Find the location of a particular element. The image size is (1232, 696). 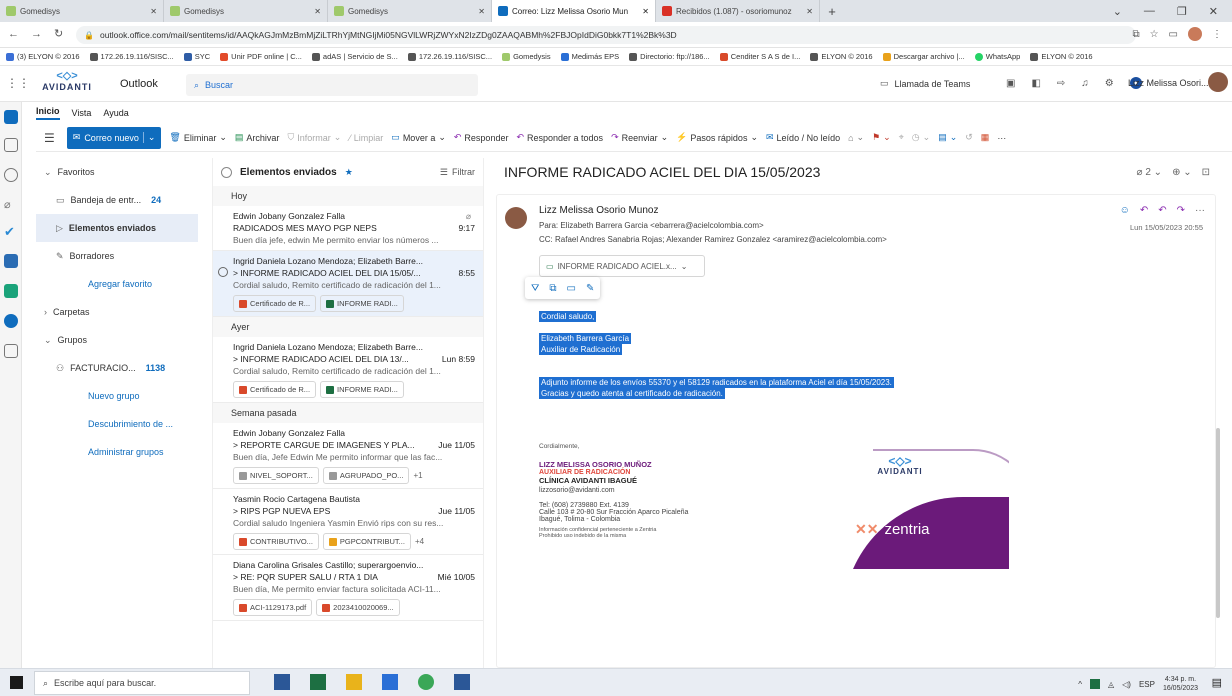

archive-button: ▤ Archivar is located at coordinates (257, 137).